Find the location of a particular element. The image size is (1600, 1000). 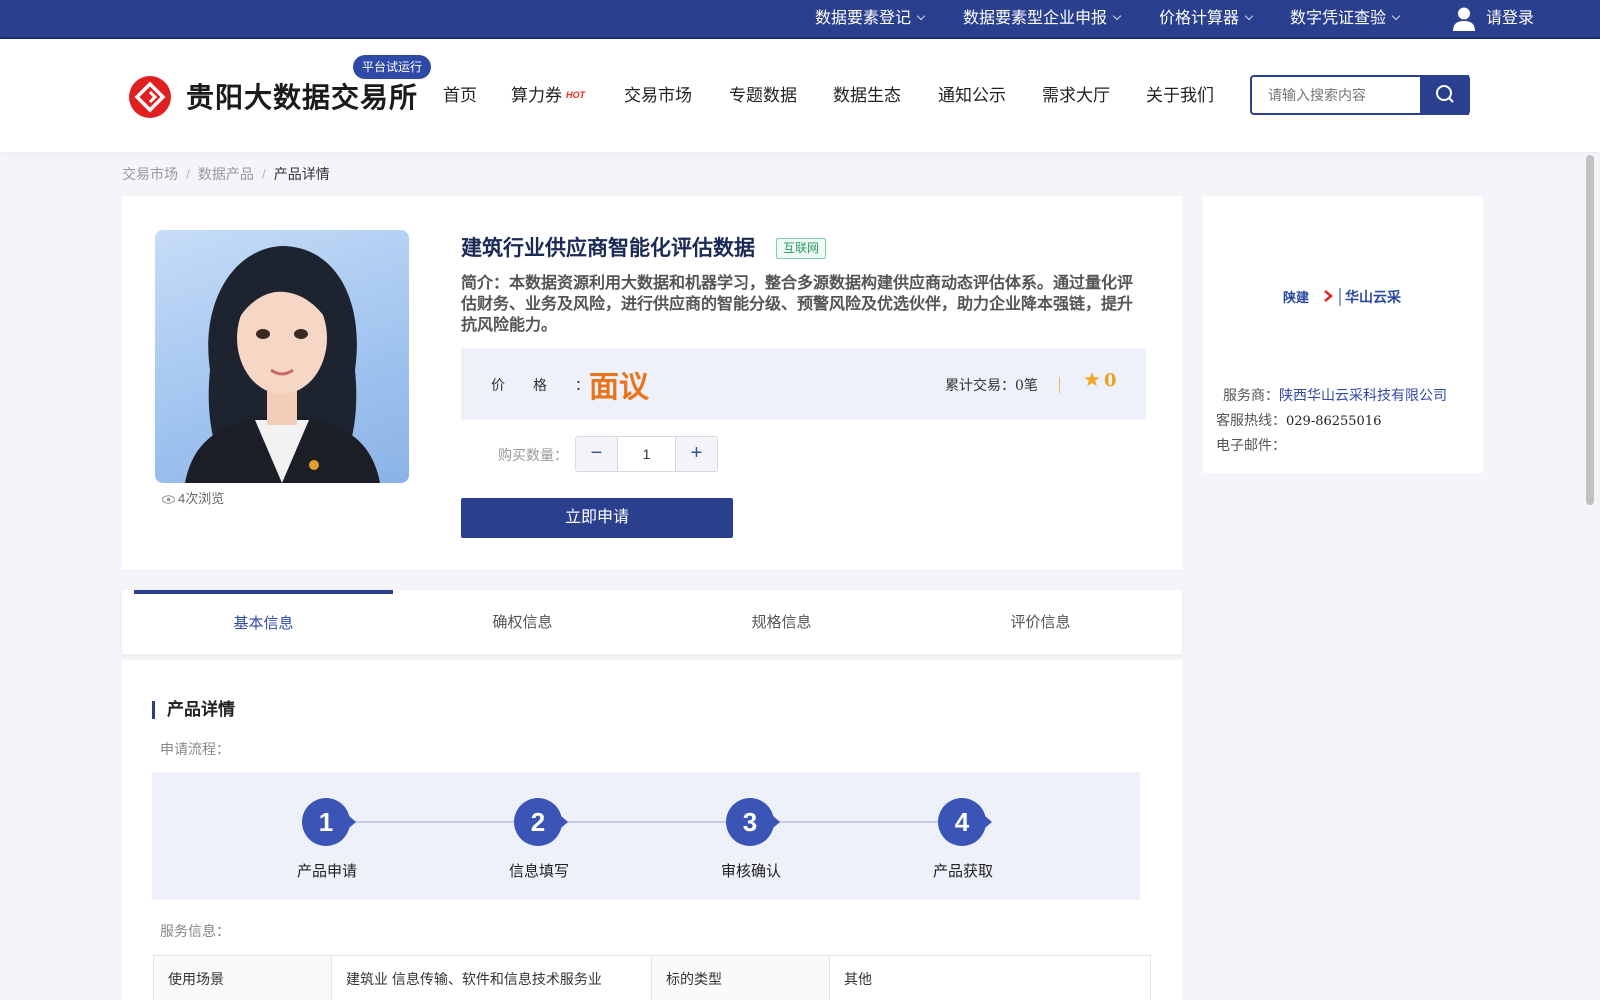

breadcrumb-data-products: 数据产品 is located at coordinates (226, 174).